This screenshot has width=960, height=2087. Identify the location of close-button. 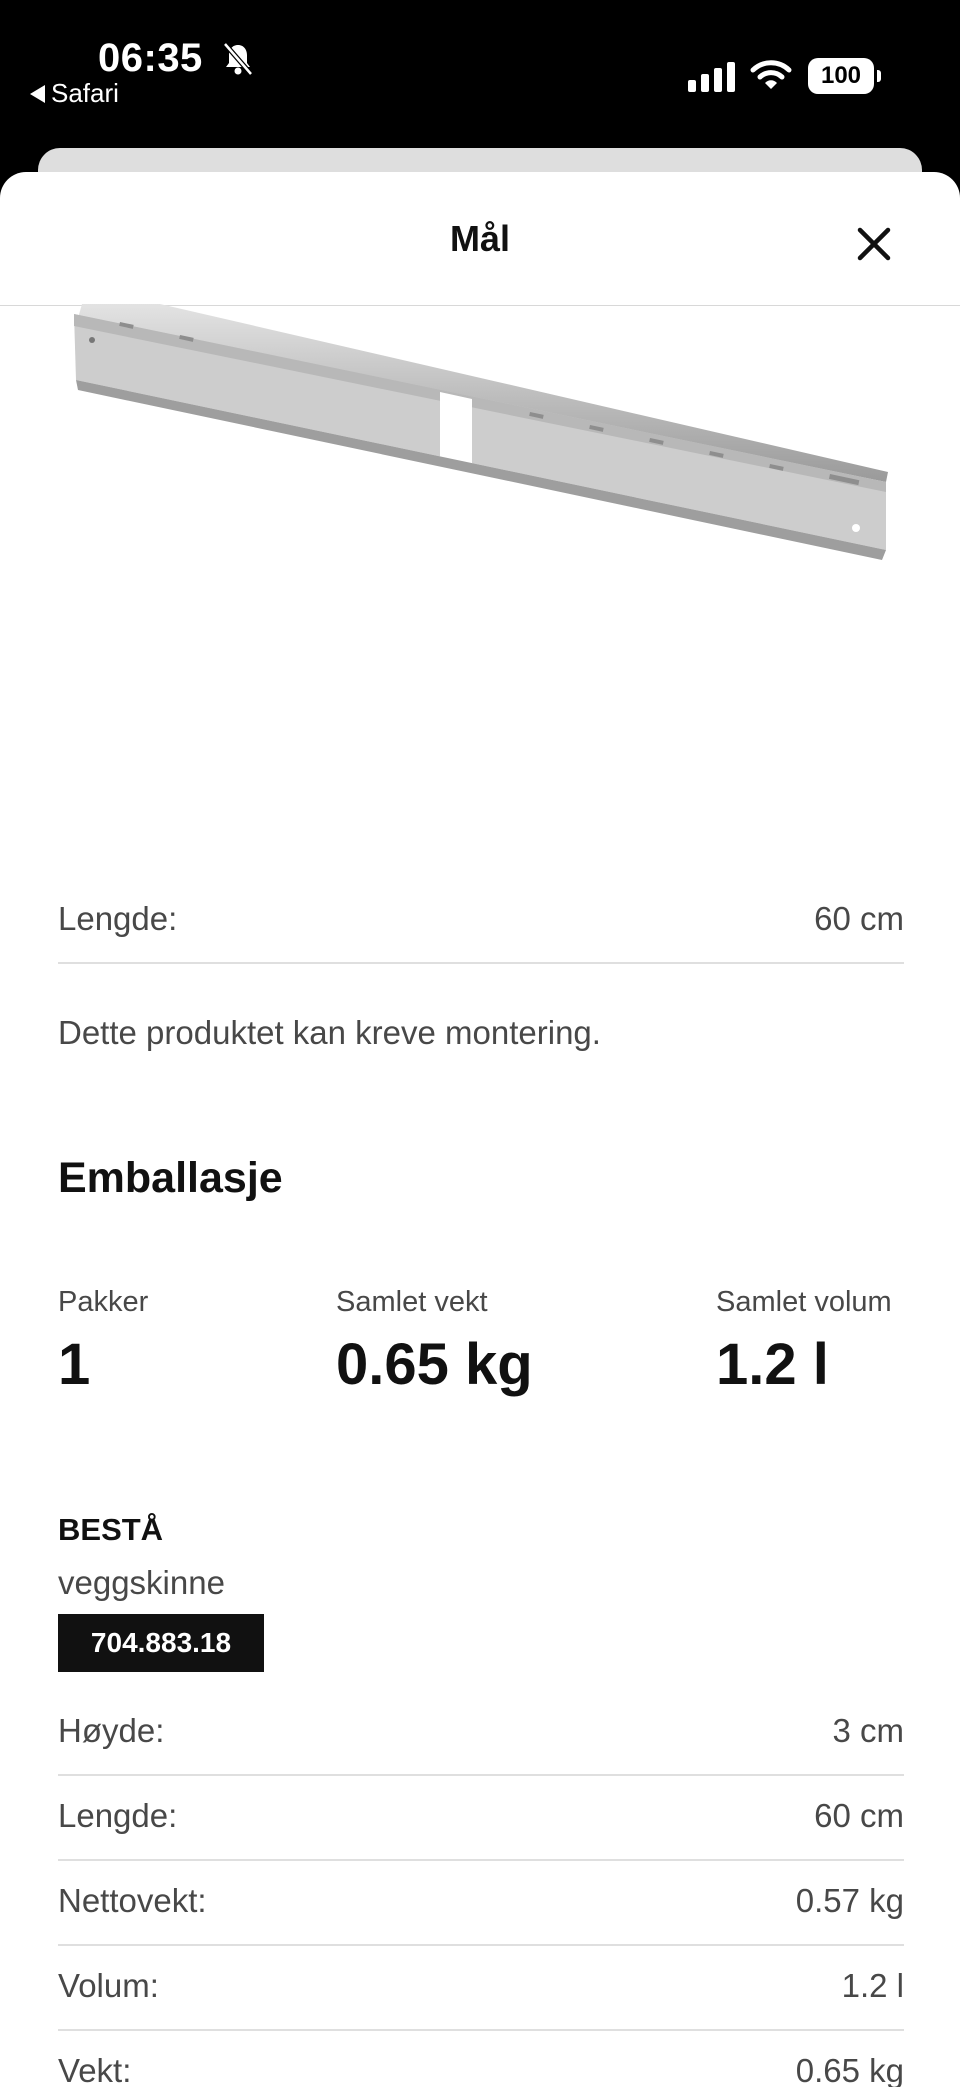
(874, 244).